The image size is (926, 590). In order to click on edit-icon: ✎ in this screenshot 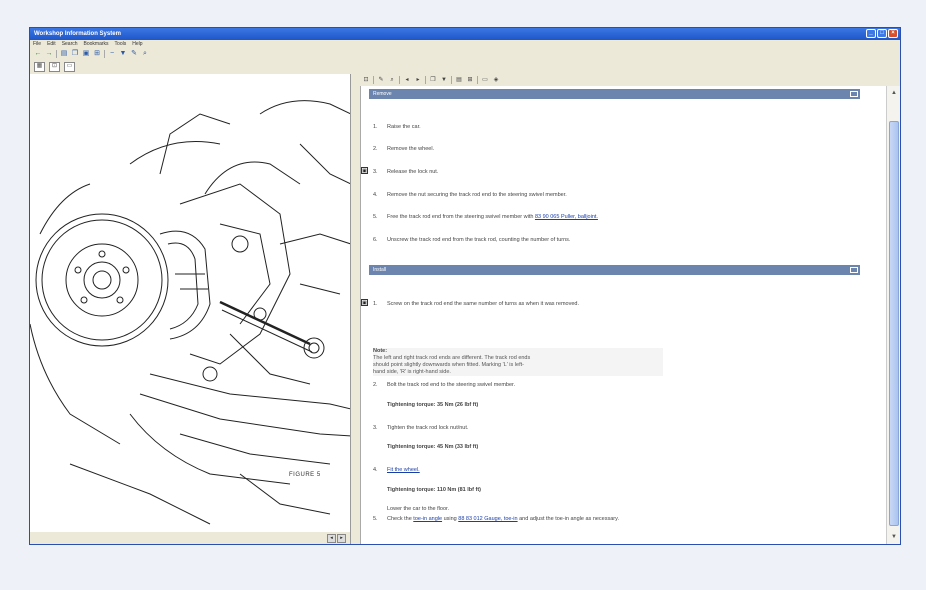, I will do `click(134, 54)`.